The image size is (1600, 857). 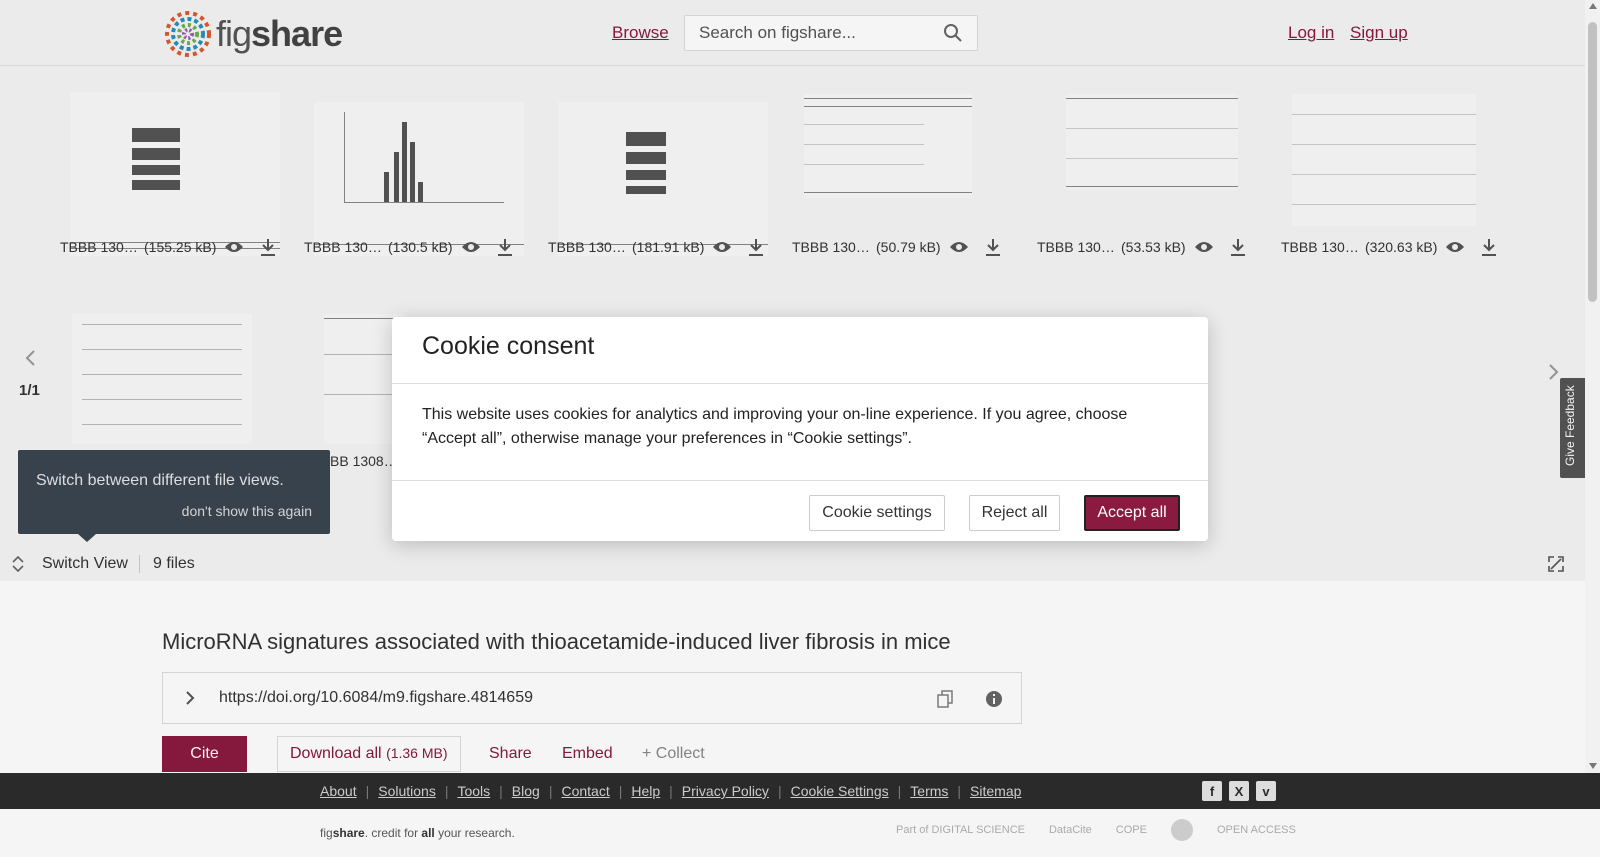 I want to click on footer-link-privacy: Privacy Policy, so click(x=725, y=791).